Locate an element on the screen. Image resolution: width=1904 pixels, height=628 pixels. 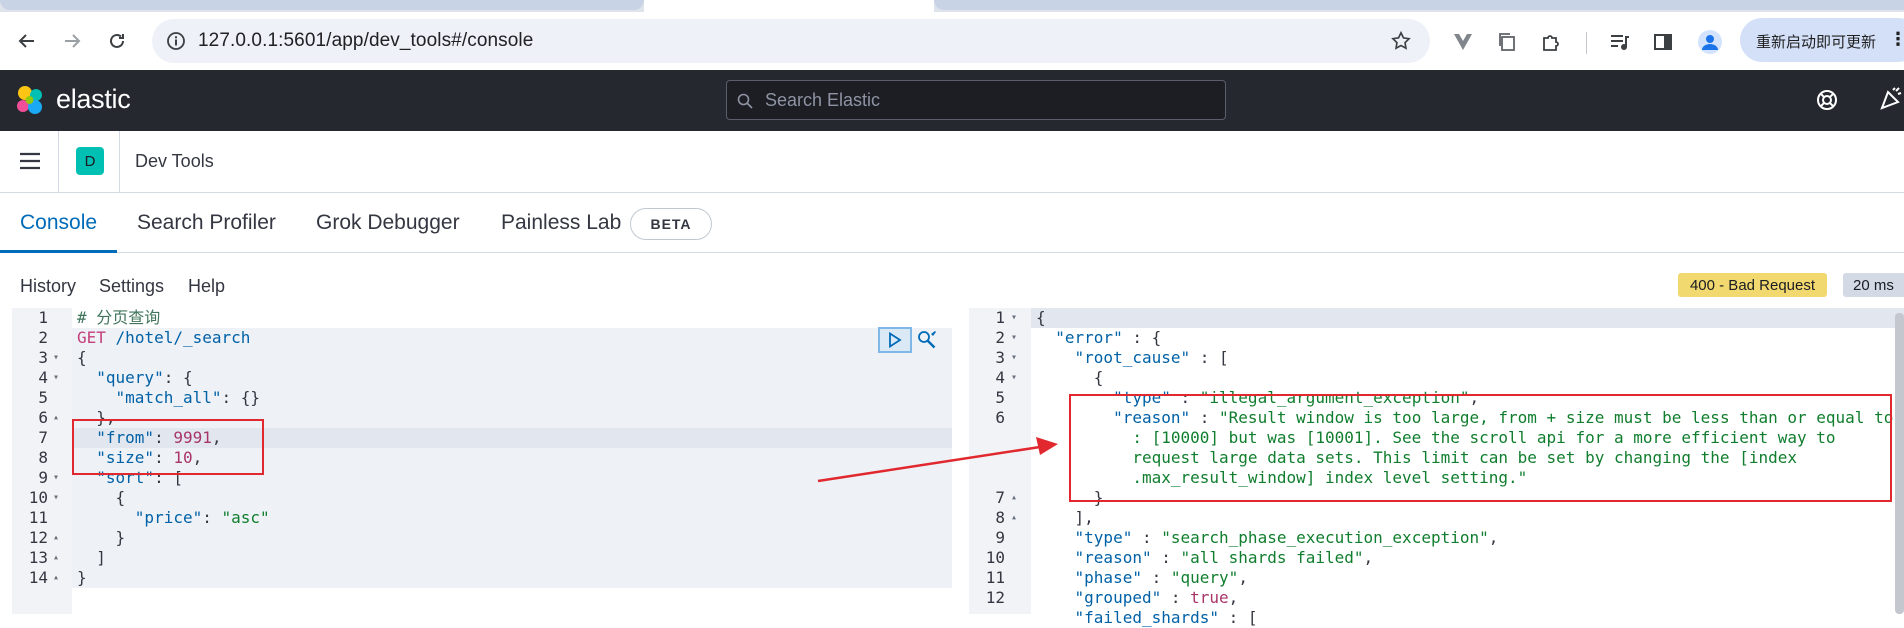
code-line: "grouped" : true, is located at coordinates (1156, 597).